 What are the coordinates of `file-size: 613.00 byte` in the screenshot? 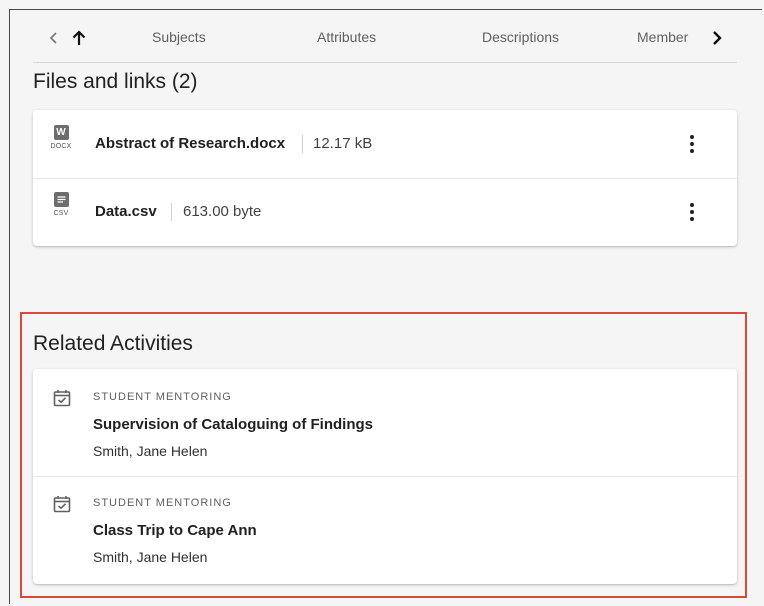 It's located at (222, 211).